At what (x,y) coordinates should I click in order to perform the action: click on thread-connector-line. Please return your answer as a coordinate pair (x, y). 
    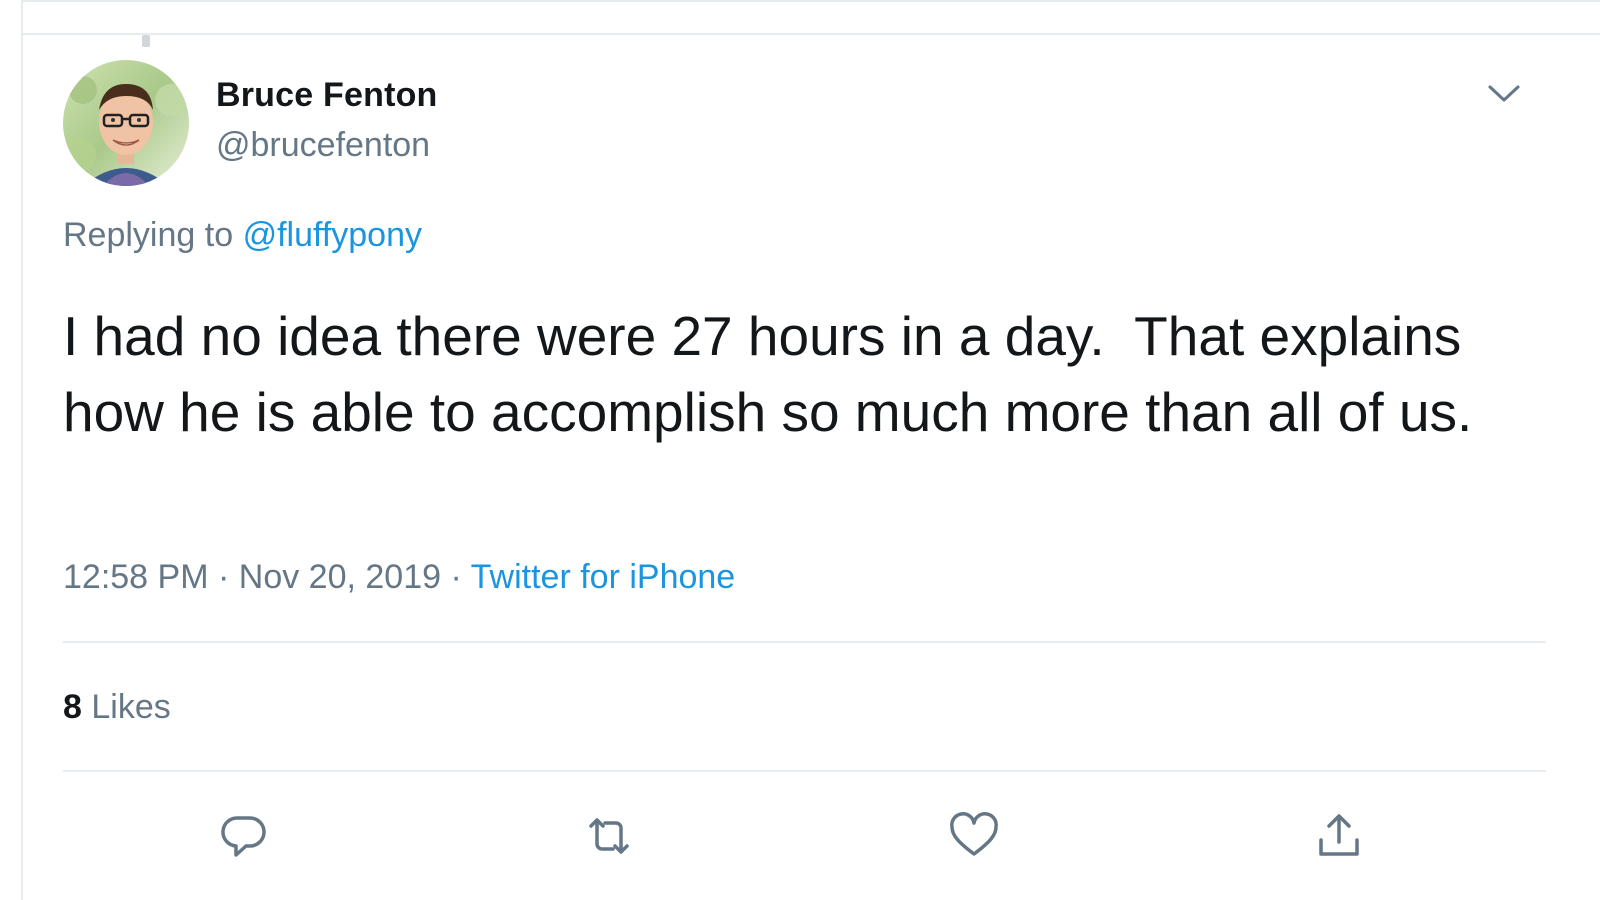
    Looking at the image, I should click on (146, 41).